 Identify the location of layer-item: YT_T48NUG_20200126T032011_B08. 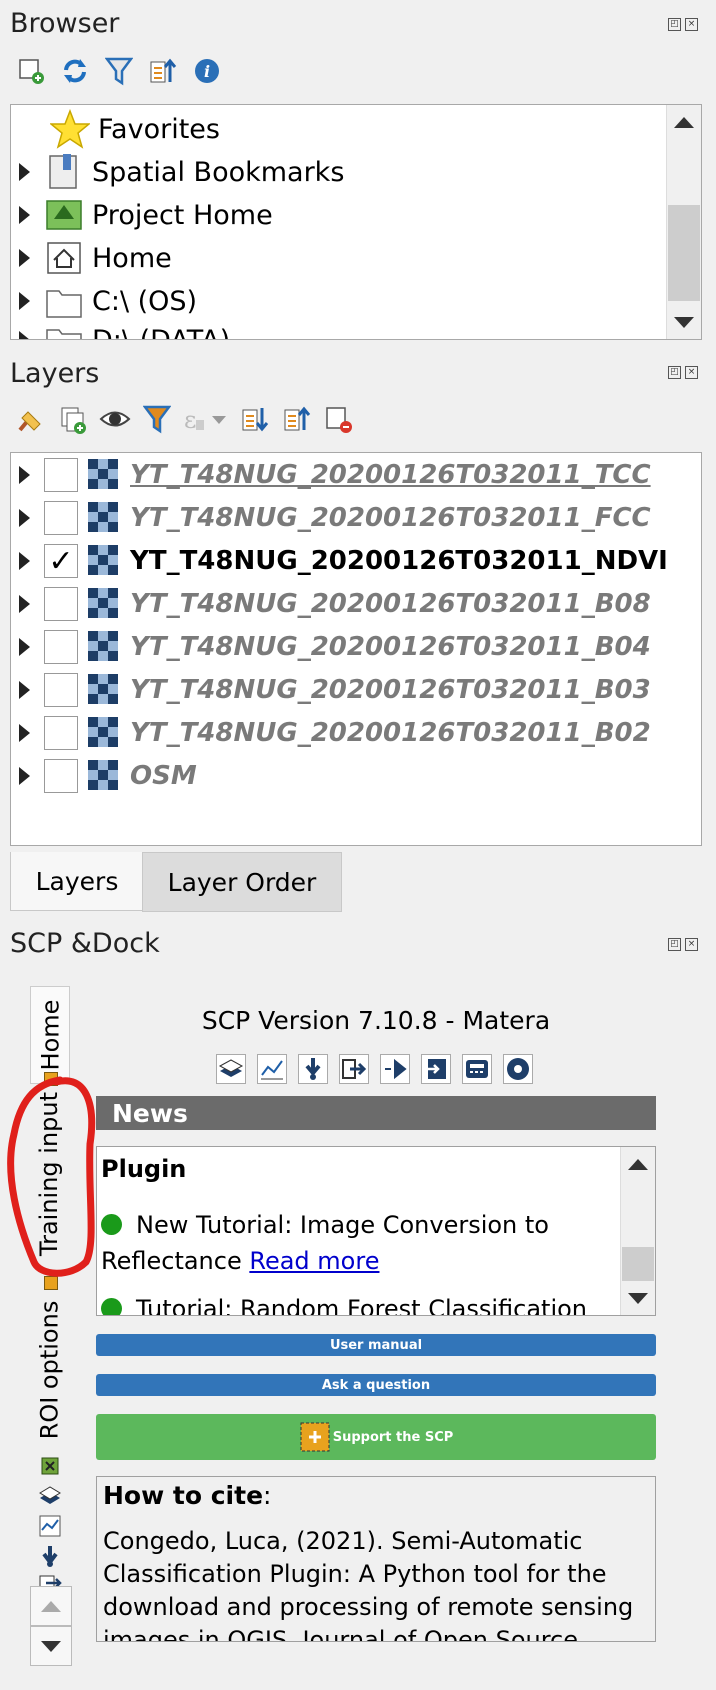
(331, 604).